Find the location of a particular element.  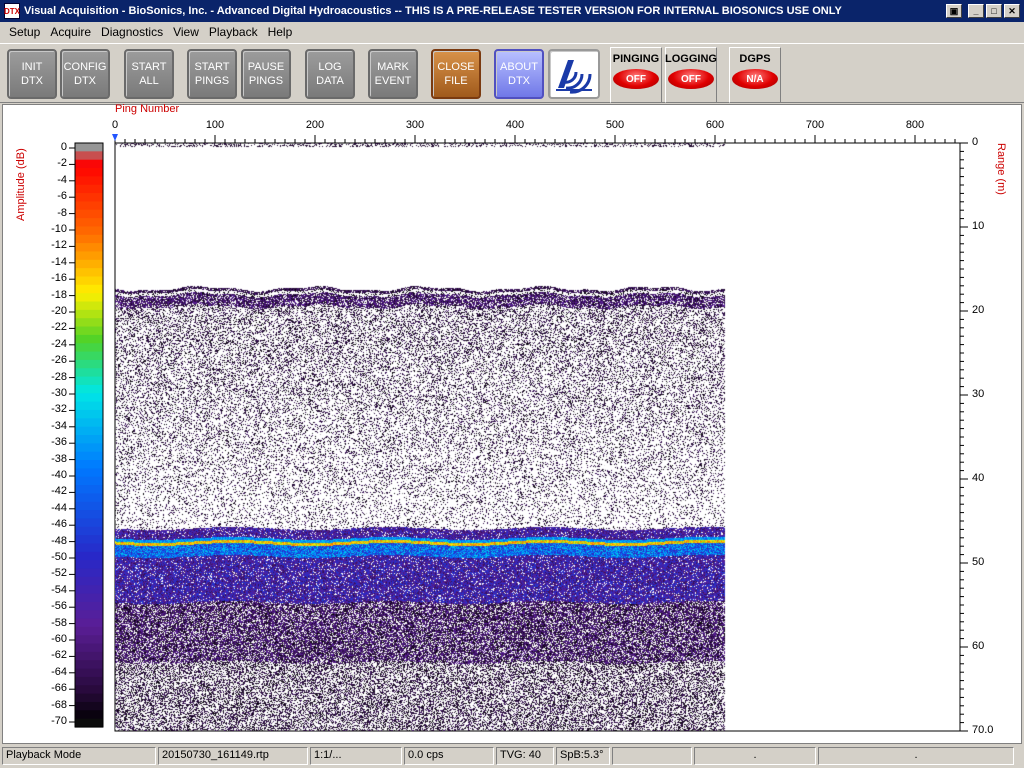

close-icon: ✕ is located at coordinates (1012, 10).